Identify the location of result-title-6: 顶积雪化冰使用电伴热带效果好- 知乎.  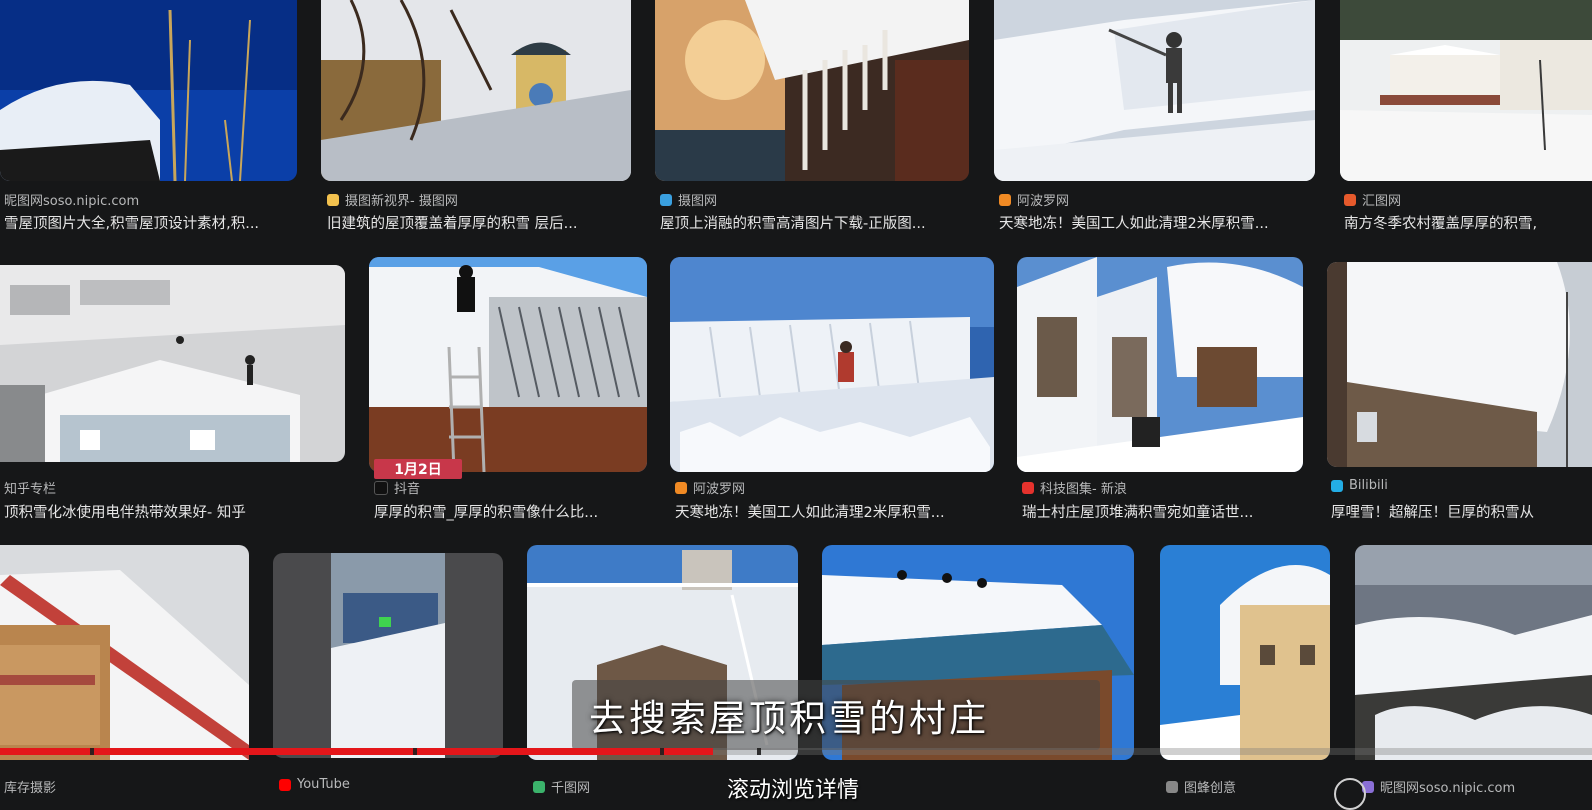
(174, 511).